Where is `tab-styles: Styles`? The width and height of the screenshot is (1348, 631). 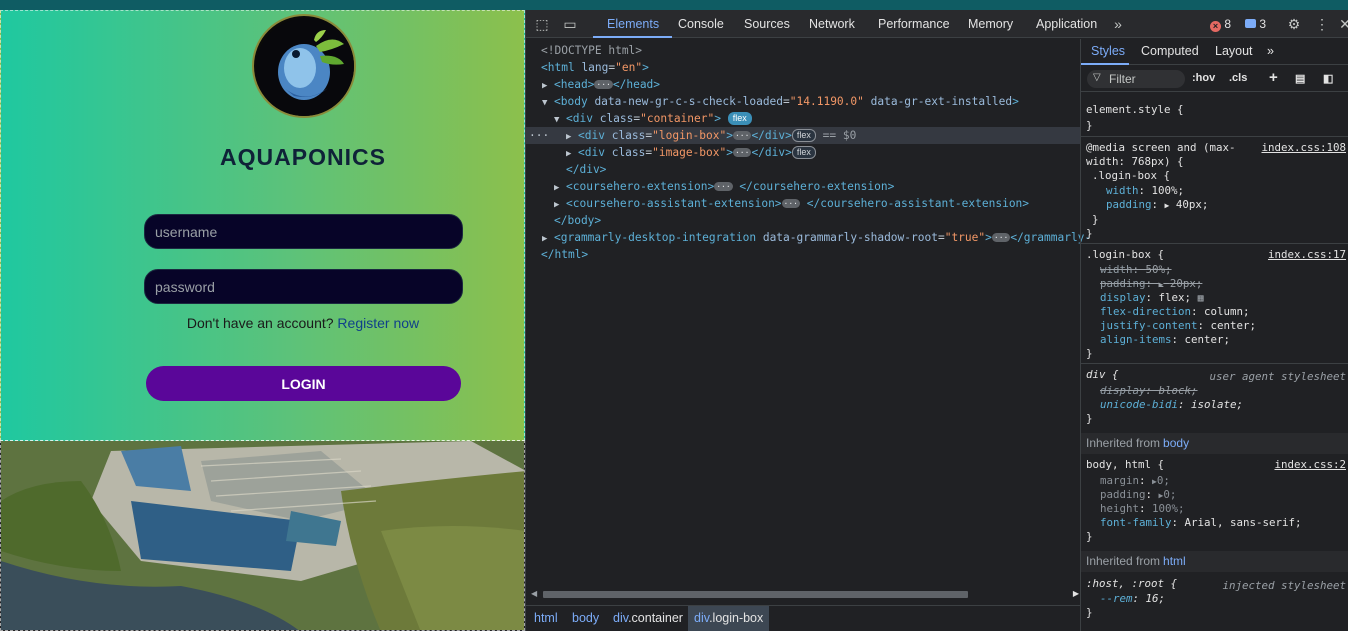 tab-styles: Styles is located at coordinates (1108, 51).